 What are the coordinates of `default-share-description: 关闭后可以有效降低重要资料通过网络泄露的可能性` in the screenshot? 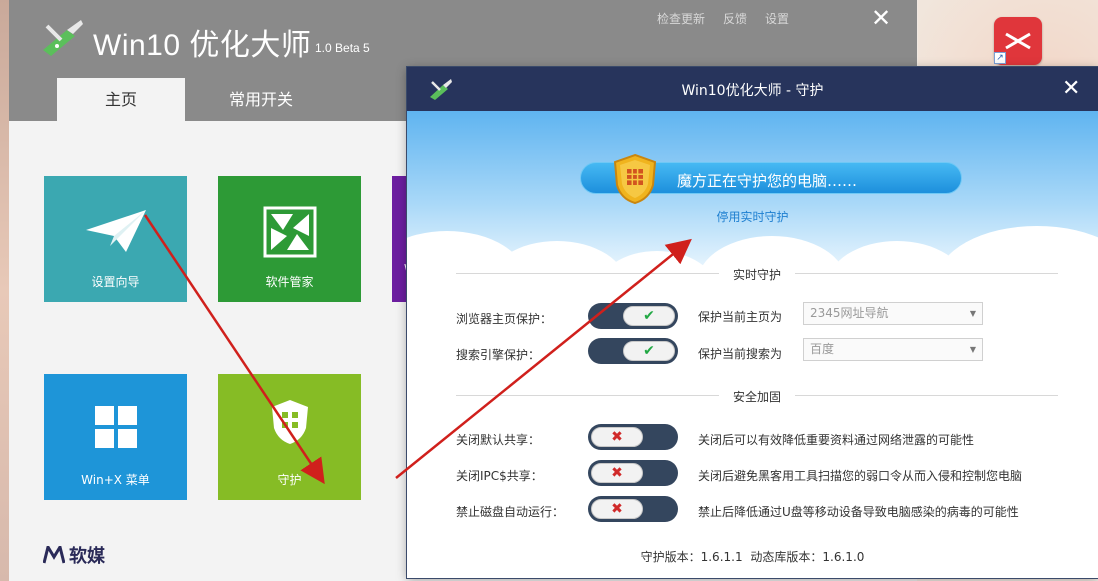 It's located at (836, 440).